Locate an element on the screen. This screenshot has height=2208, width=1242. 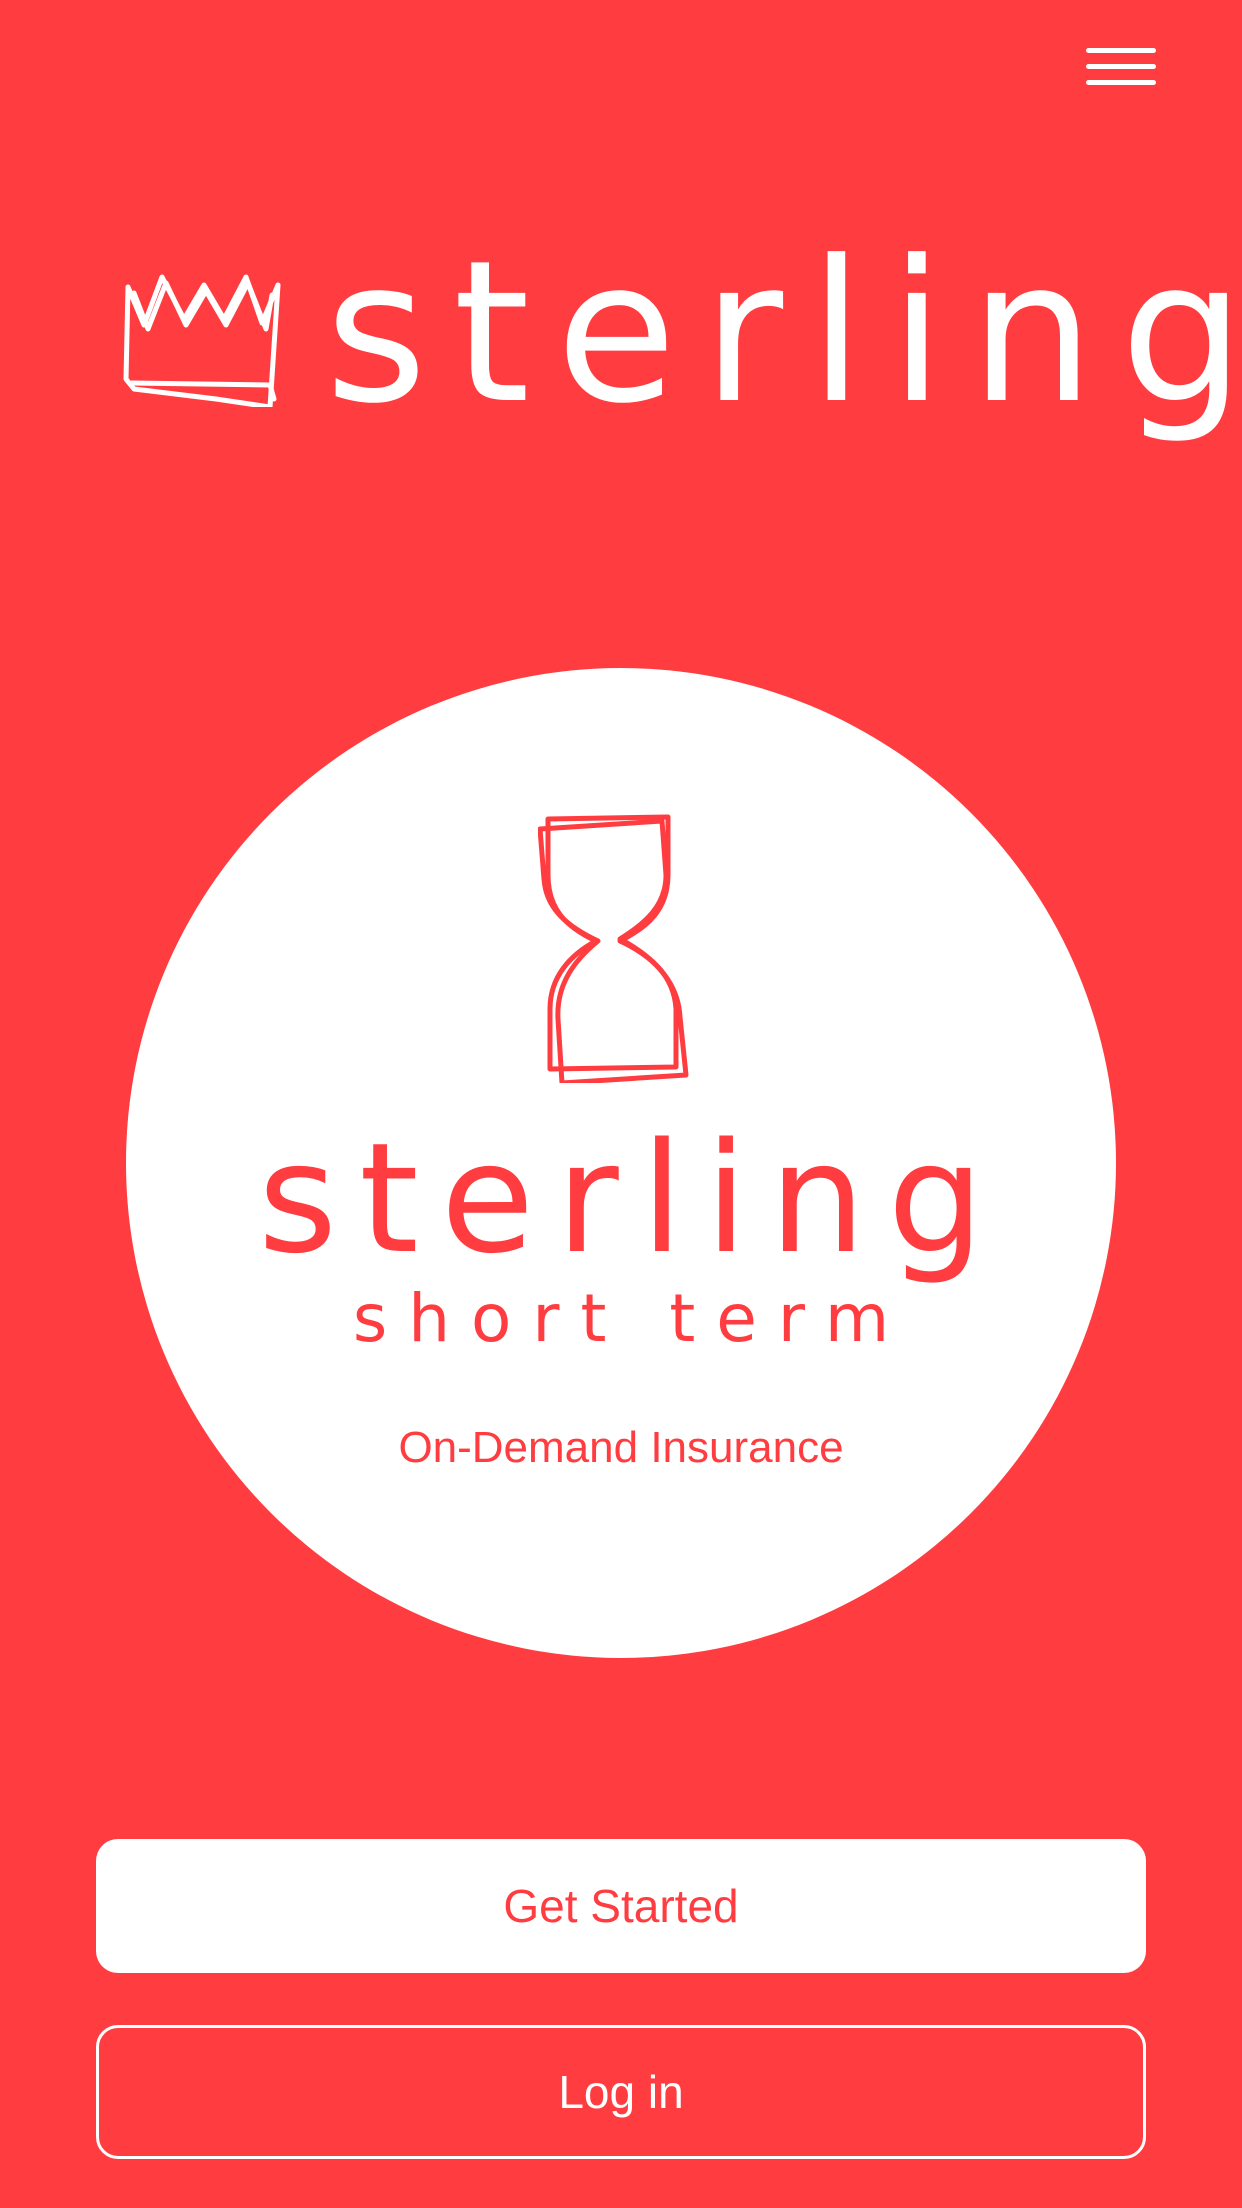
menu-bar-top is located at coordinates (1121, 50).